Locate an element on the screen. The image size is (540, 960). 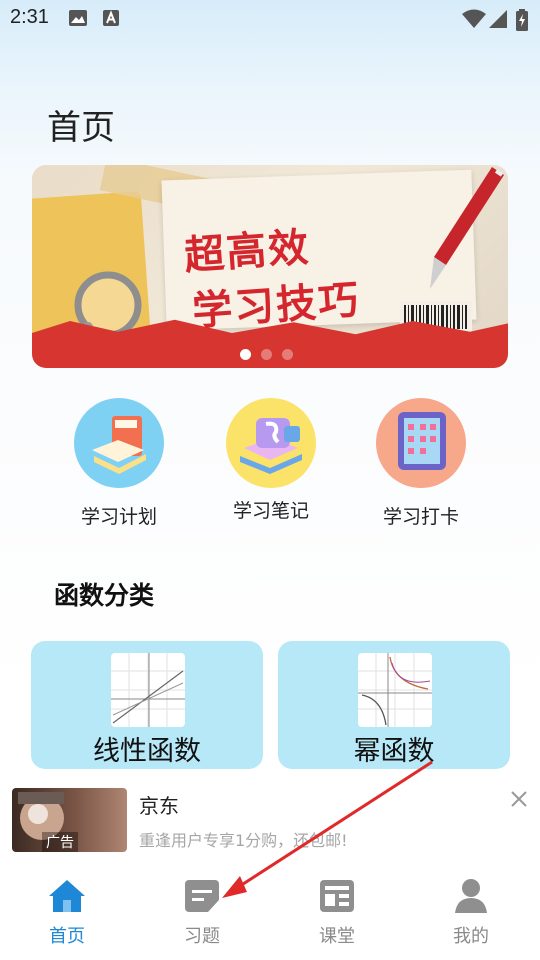
quick-action-study-plan: 学习计划 is located at coordinates (119, 463).